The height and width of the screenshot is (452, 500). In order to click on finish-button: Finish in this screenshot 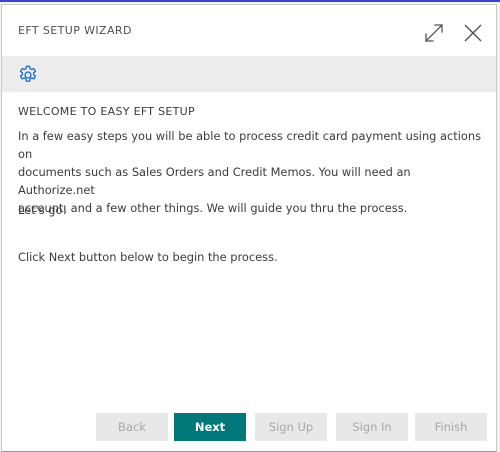, I will do `click(451, 427)`.